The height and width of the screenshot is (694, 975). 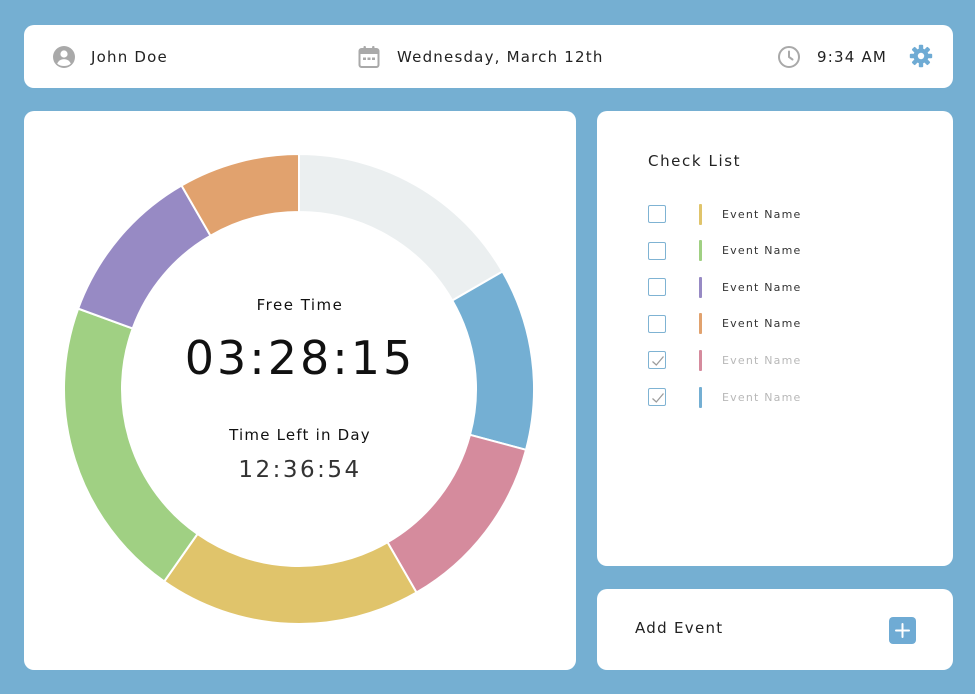 What do you see at coordinates (695, 161) in the screenshot?
I see `checklist-title: Check List` at bounding box center [695, 161].